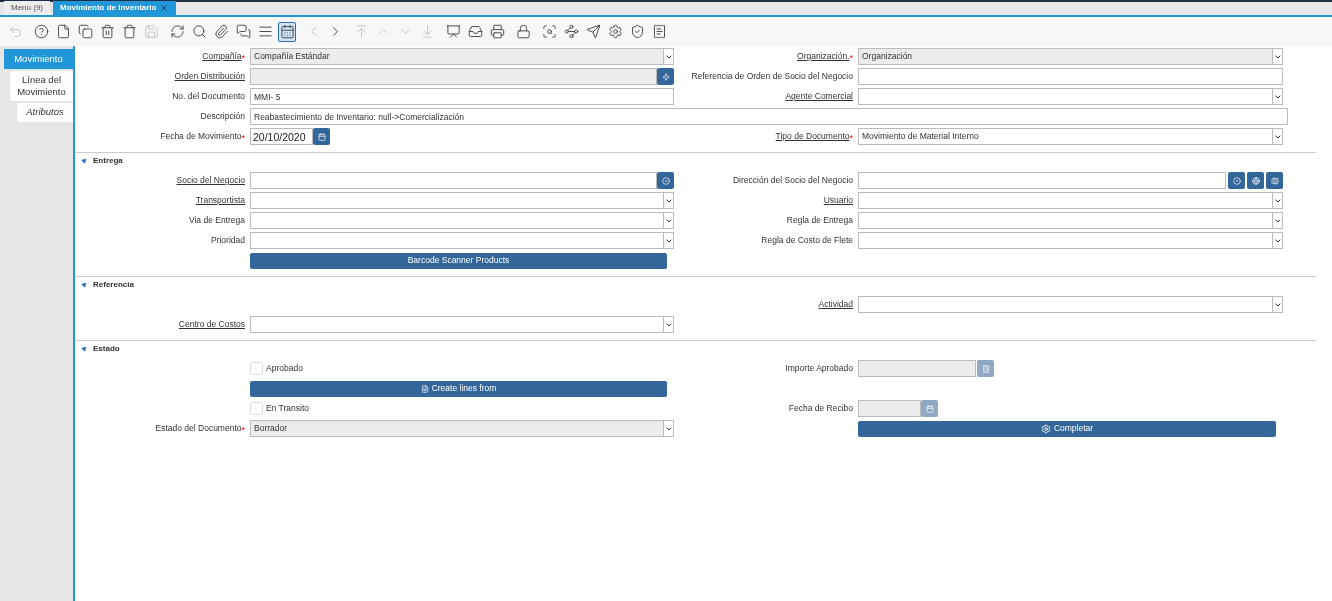 Image resolution: width=1332 pixels, height=601 pixels. I want to click on action-button: Completar, so click(1067, 428).